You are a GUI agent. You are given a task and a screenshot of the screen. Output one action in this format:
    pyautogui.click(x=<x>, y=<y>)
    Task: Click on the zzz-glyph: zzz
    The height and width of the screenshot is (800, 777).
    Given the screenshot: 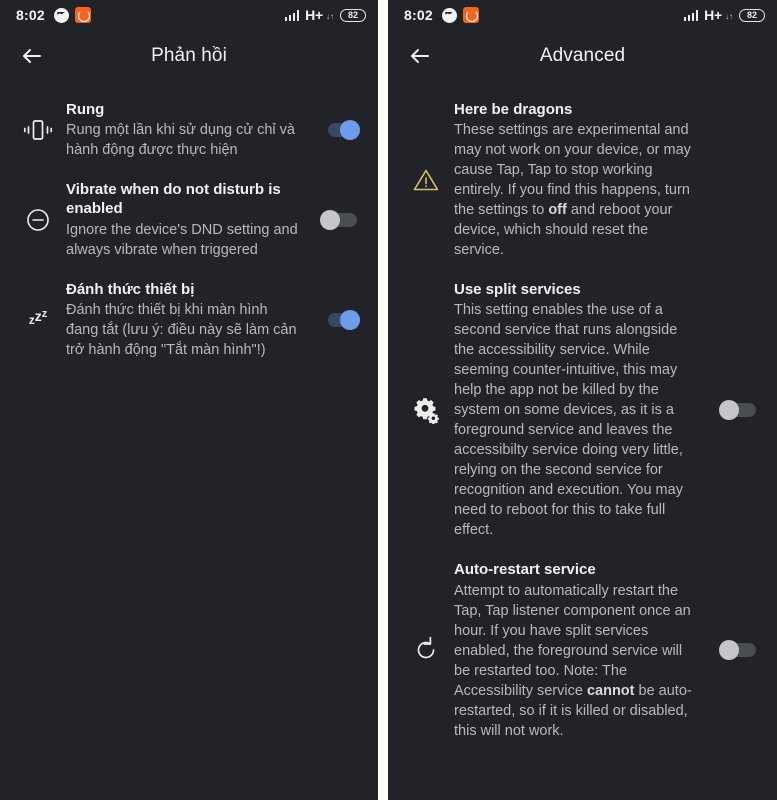 What is the action you would take?
    pyautogui.click(x=38, y=317)
    